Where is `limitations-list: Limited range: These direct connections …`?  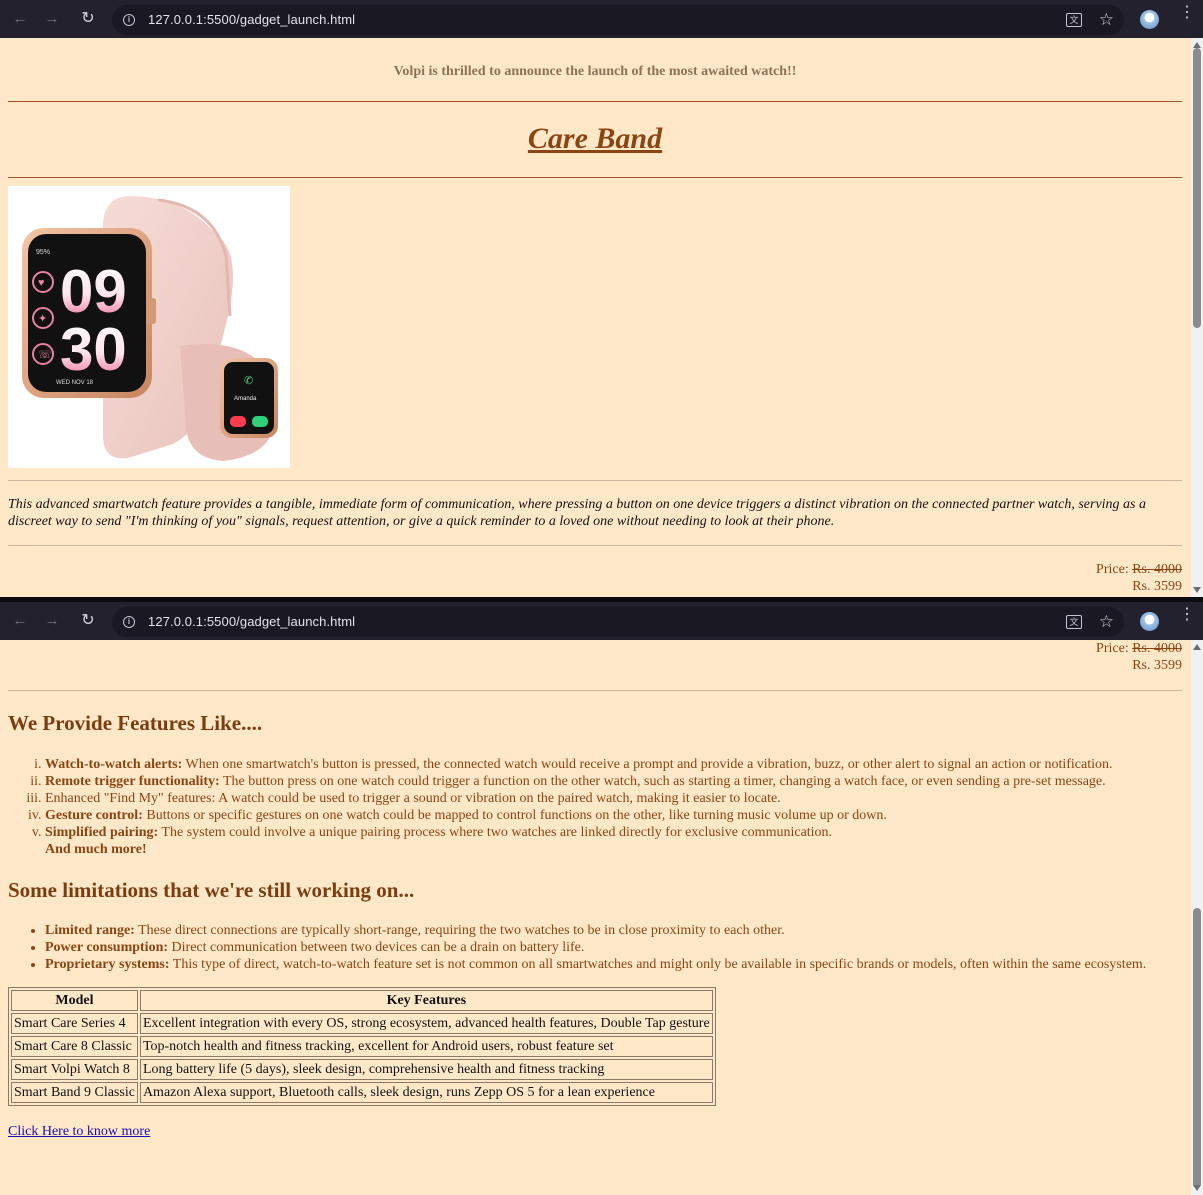
limitations-list: Limited range: These direct connections … is located at coordinates (595, 947).